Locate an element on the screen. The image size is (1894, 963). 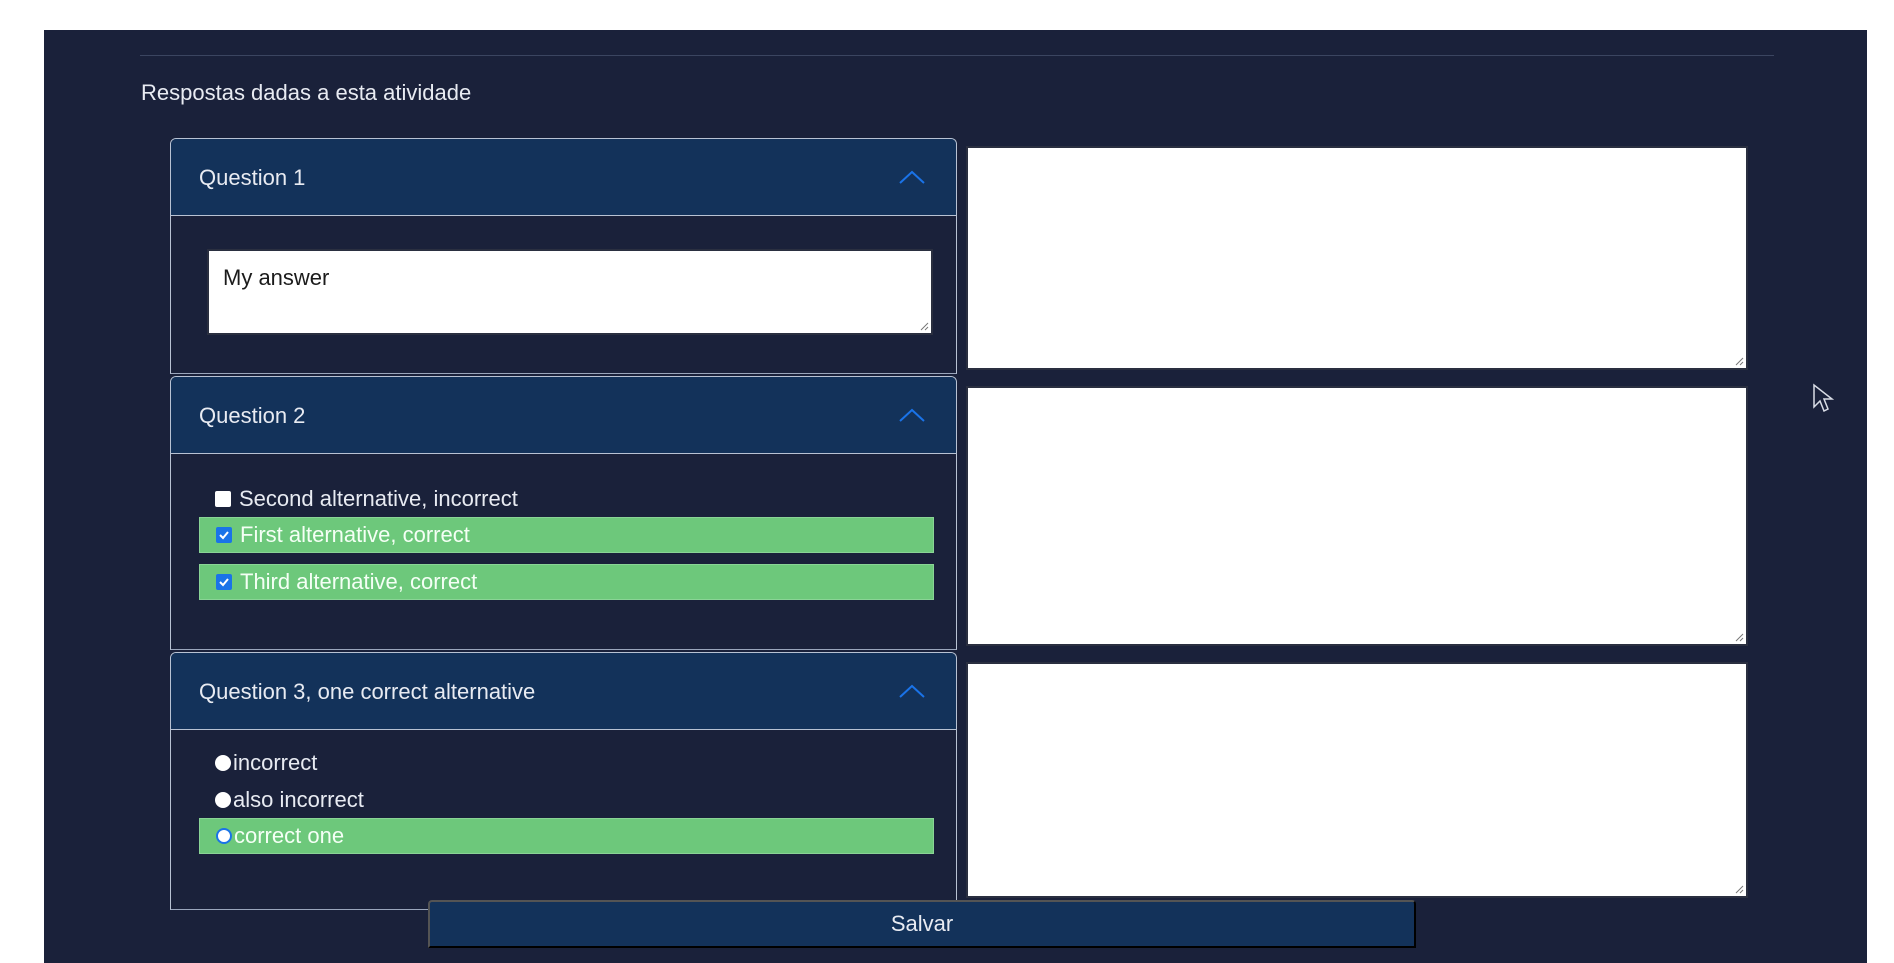
option-row: incorrect is located at coordinates (566, 763).